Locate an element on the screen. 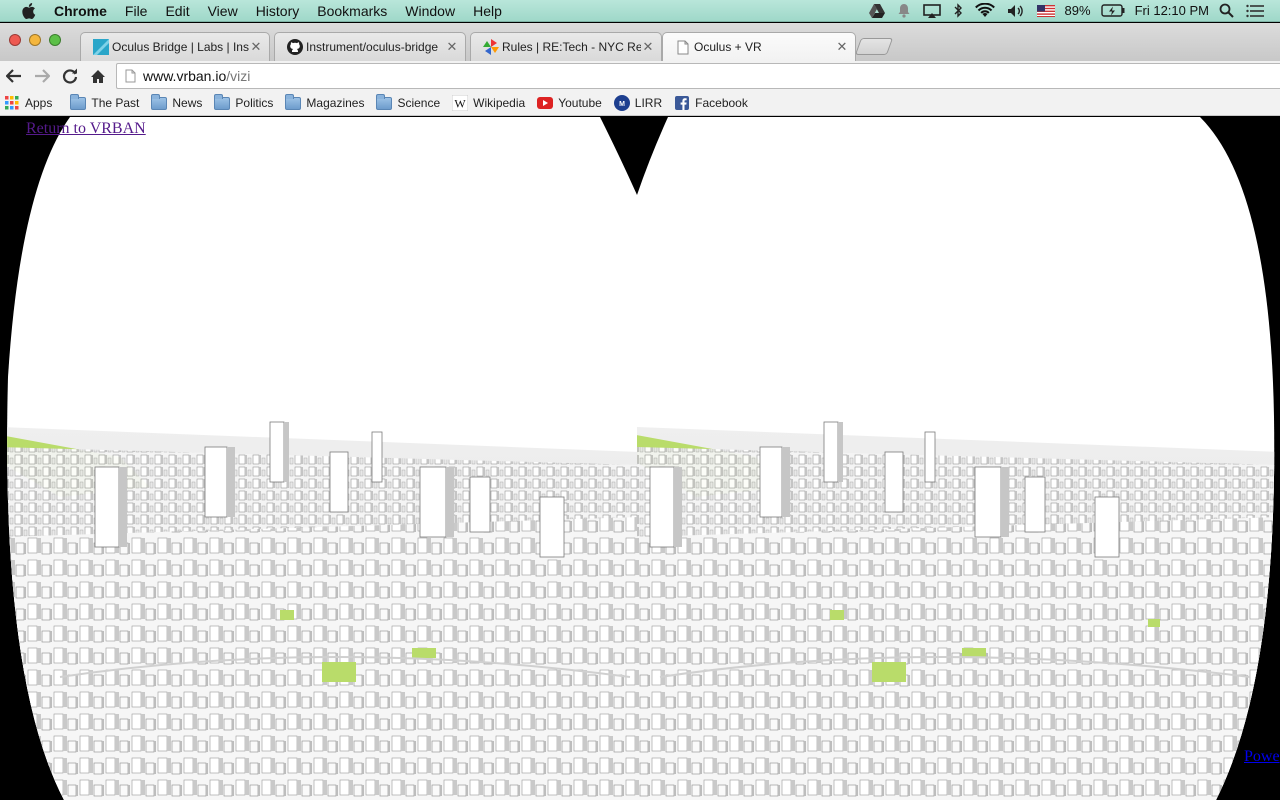 The height and width of the screenshot is (800, 1280). bookmark-folder-magazines: Magazines is located at coordinates (326, 103).